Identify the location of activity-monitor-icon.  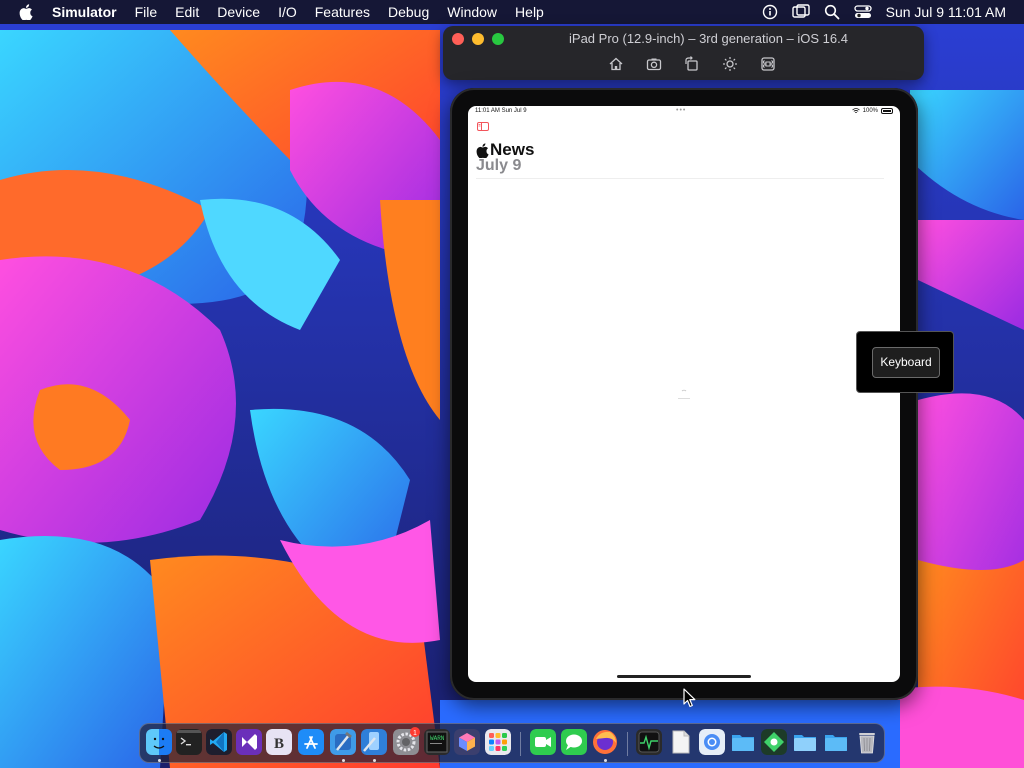
(649, 742).